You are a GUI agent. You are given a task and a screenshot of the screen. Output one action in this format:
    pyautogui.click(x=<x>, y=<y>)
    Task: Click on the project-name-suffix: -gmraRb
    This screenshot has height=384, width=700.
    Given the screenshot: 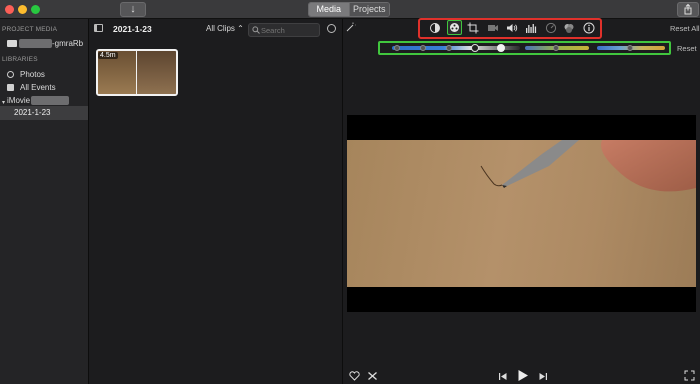 What is the action you would take?
    pyautogui.click(x=67, y=43)
    